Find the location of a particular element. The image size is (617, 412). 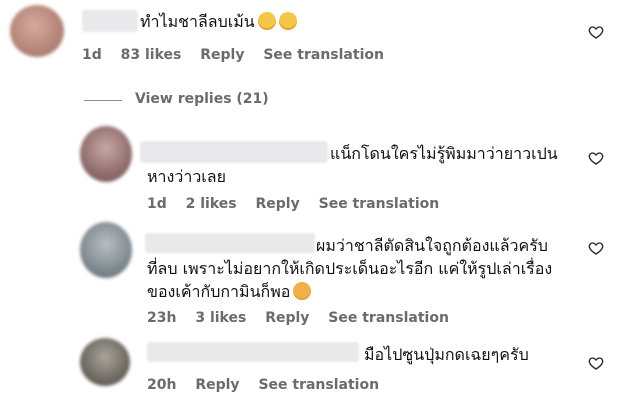

comment-meta: 1d 83 likes Reply See translation is located at coordinates (240, 55).